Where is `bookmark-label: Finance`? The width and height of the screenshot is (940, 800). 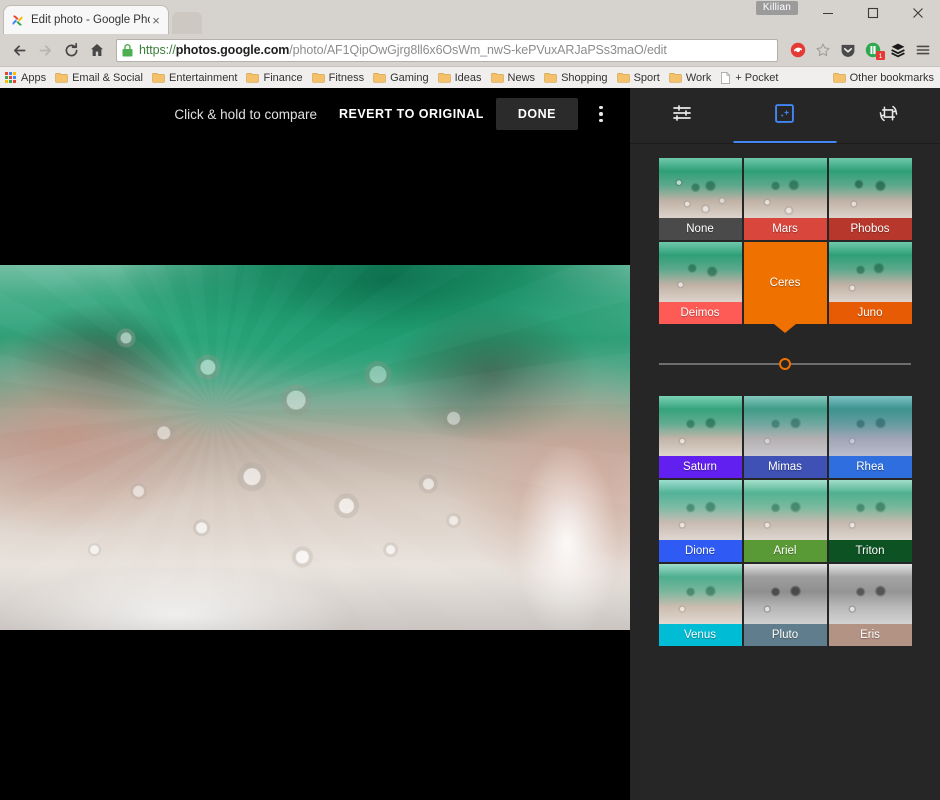 bookmark-label: Finance is located at coordinates (283, 77).